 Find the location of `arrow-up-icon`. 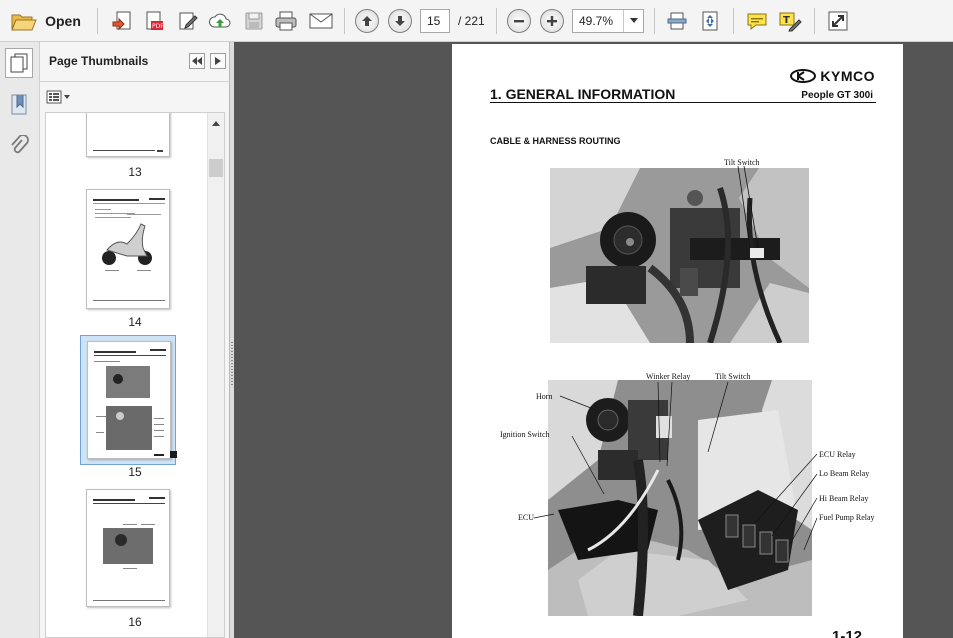

arrow-up-icon is located at coordinates (367, 21).